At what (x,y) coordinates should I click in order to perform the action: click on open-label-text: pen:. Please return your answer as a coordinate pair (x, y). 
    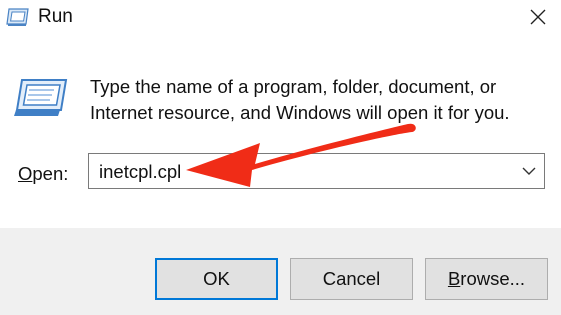
    Looking at the image, I should click on (50, 173).